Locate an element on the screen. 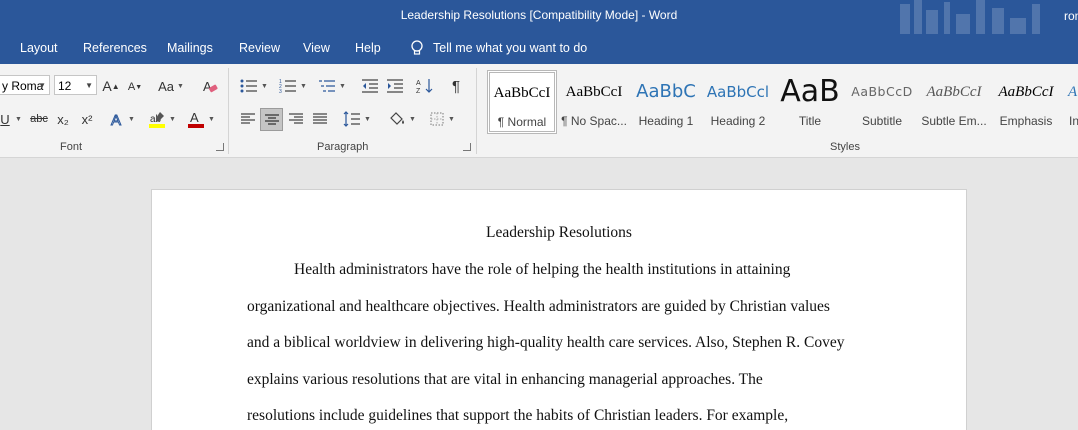 The width and height of the screenshot is (1078, 430). multilevel-list-icon is located at coordinates (327, 86).